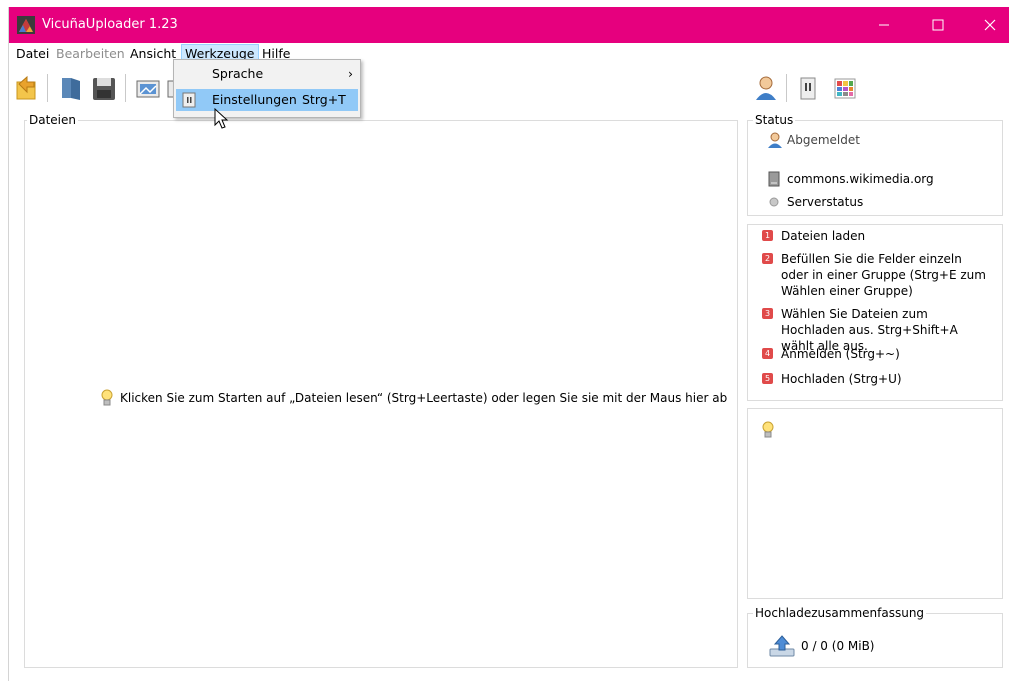  I want to click on toolbar, so click(509, 88).